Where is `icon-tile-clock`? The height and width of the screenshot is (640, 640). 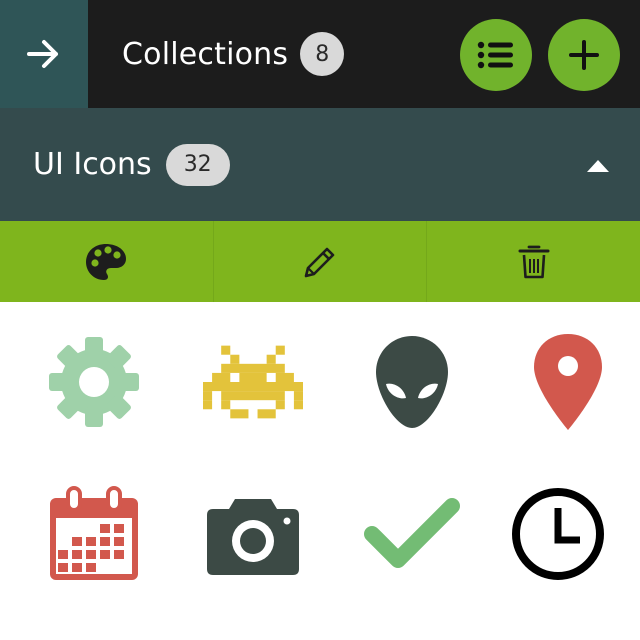
icon-tile-clock is located at coordinates (558, 534).